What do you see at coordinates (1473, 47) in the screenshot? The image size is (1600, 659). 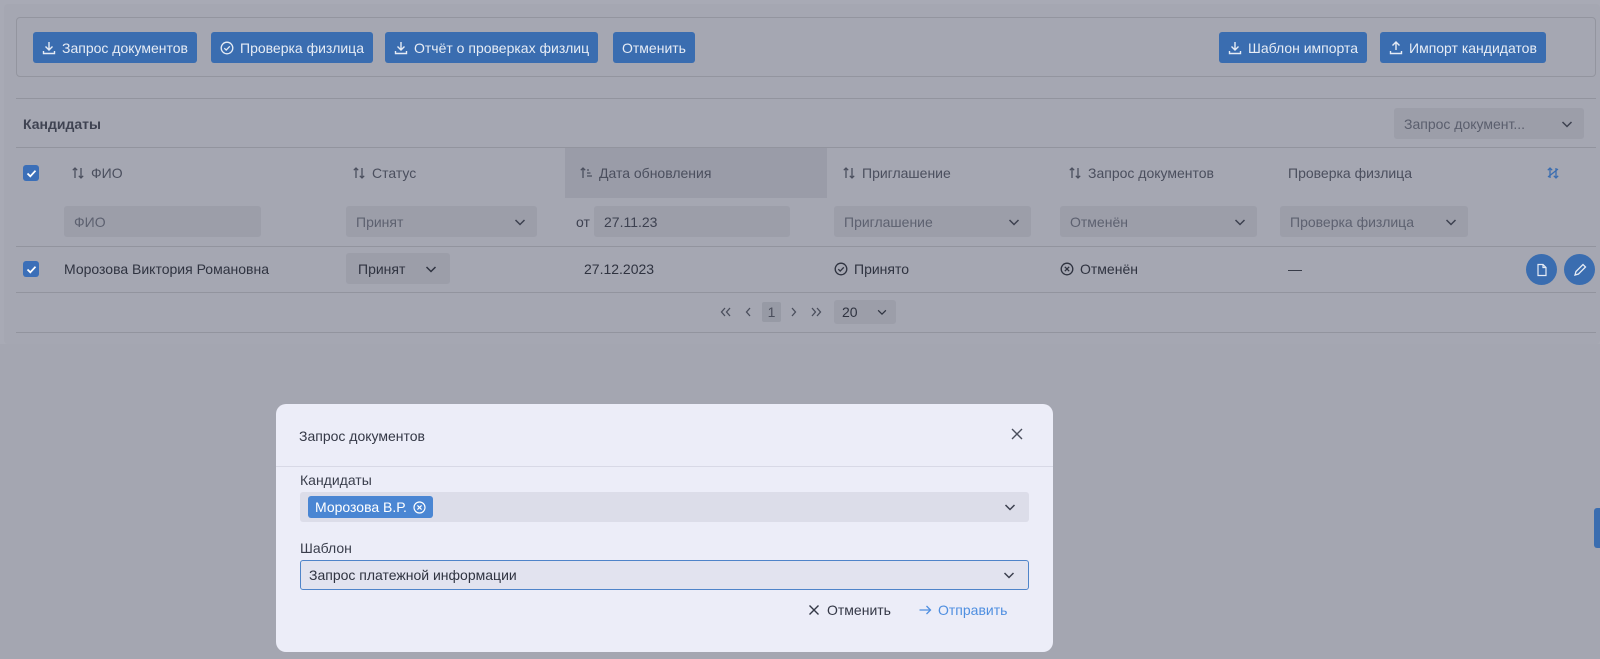 I see `import-candidates-label: Импорт кандидатов` at bounding box center [1473, 47].